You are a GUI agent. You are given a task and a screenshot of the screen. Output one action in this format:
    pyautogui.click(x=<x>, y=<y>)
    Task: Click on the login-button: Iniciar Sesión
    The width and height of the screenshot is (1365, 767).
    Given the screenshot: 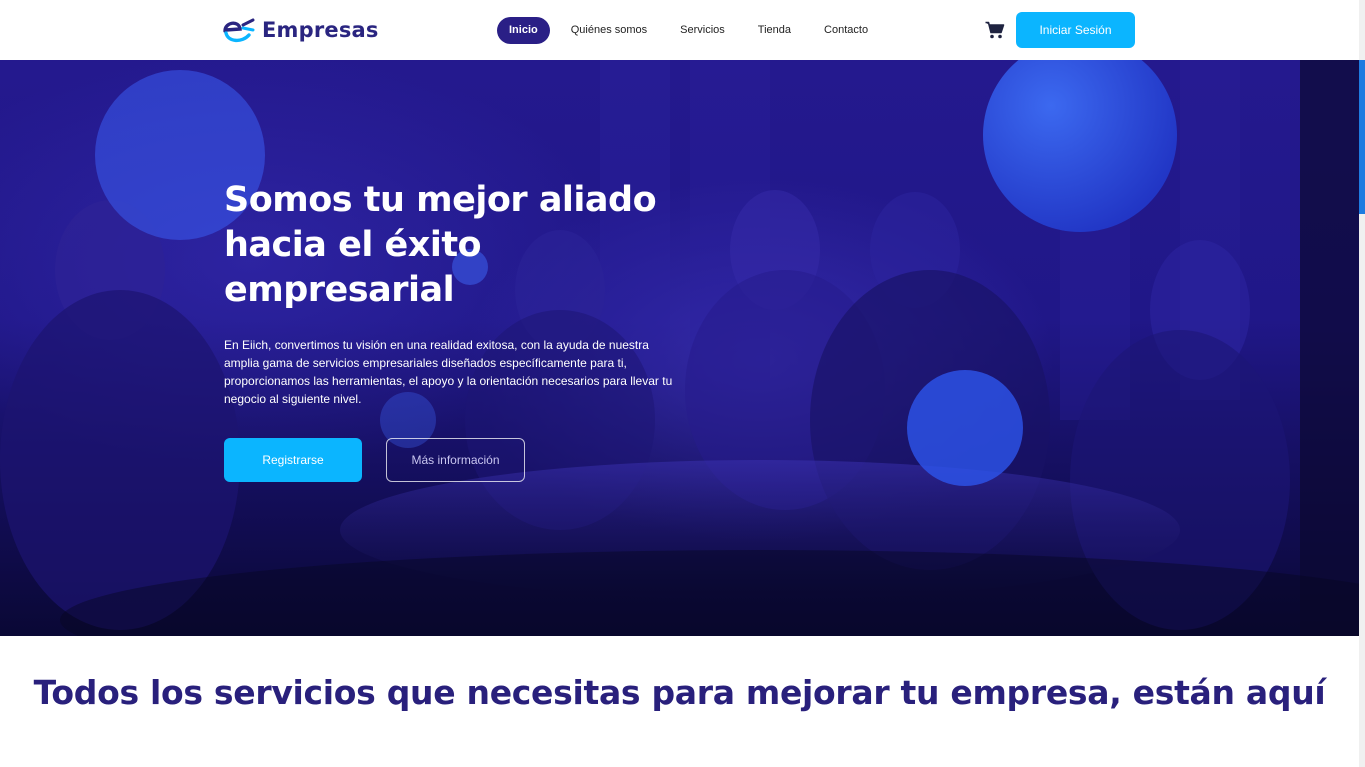 What is the action you would take?
    pyautogui.click(x=1075, y=30)
    